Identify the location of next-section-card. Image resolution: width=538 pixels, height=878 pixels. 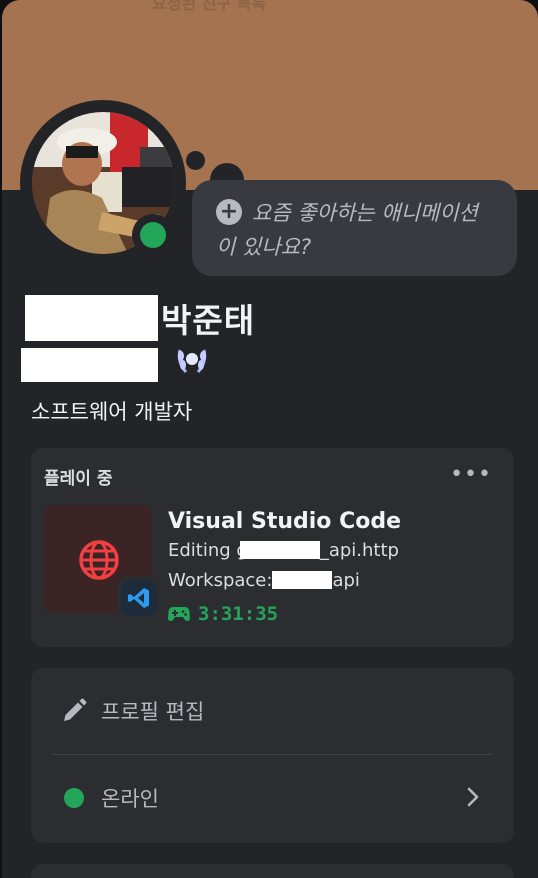
(272, 871).